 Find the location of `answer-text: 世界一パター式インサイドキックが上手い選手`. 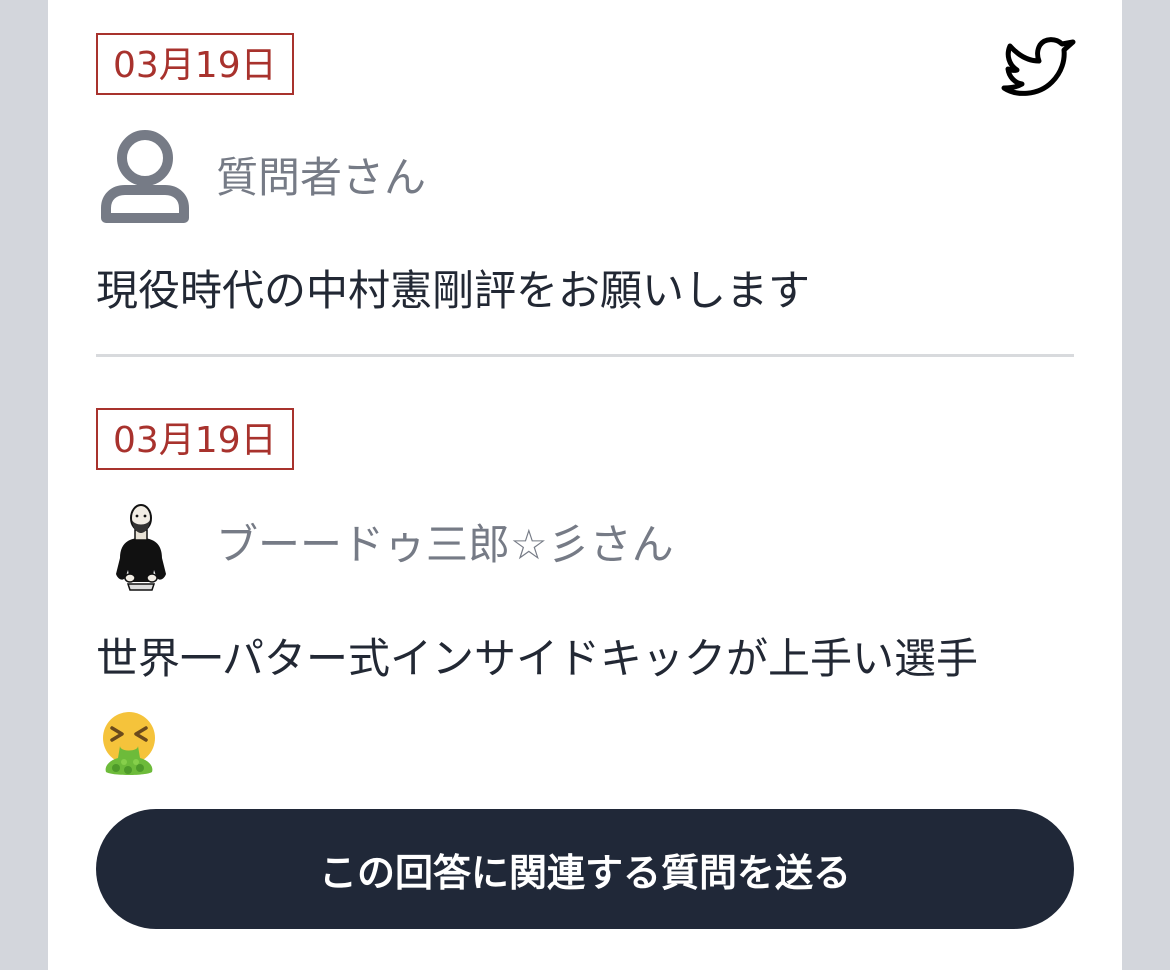

answer-text: 世界一パター式インサイドキックが上手い選手 is located at coordinates (537, 658).